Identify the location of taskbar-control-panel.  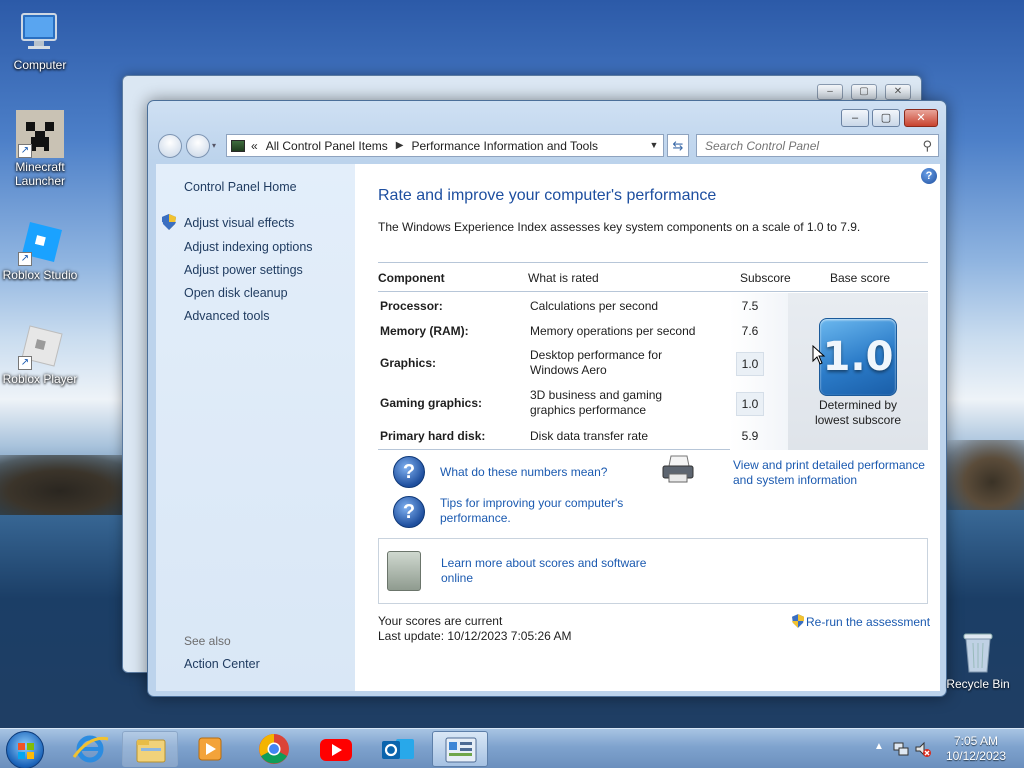
(460, 749).